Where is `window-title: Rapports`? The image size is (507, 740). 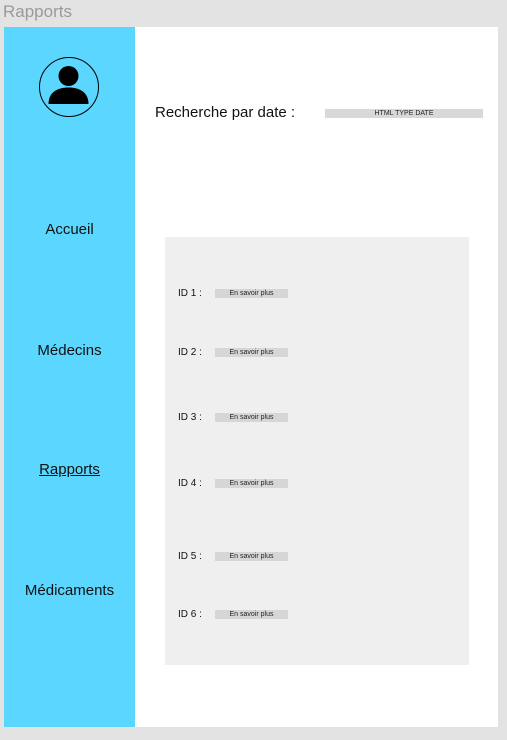 window-title: Rapports is located at coordinates (37, 11).